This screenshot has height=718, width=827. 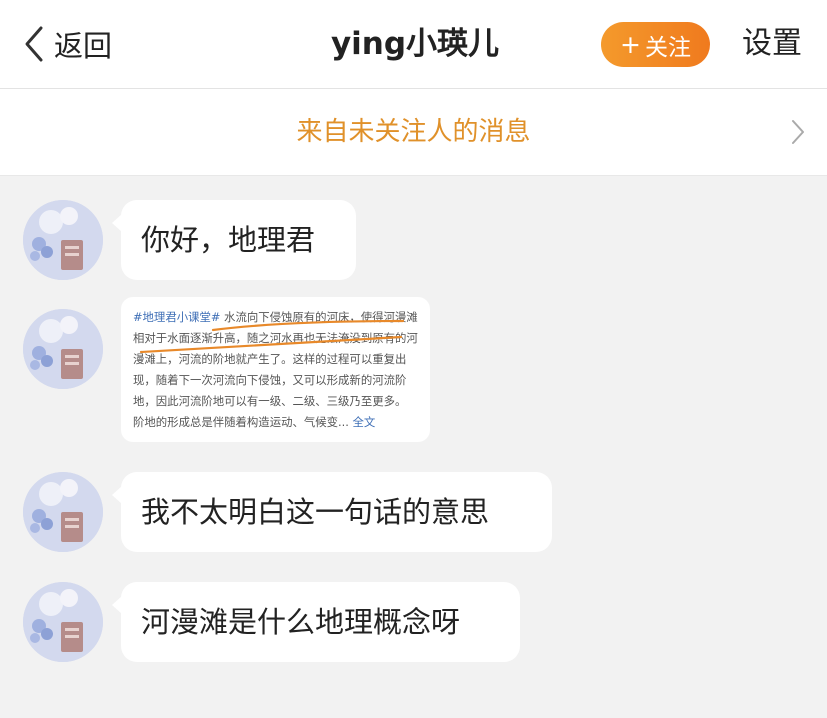 I want to click on page-title: ying小瑛儿, so click(x=415, y=44).